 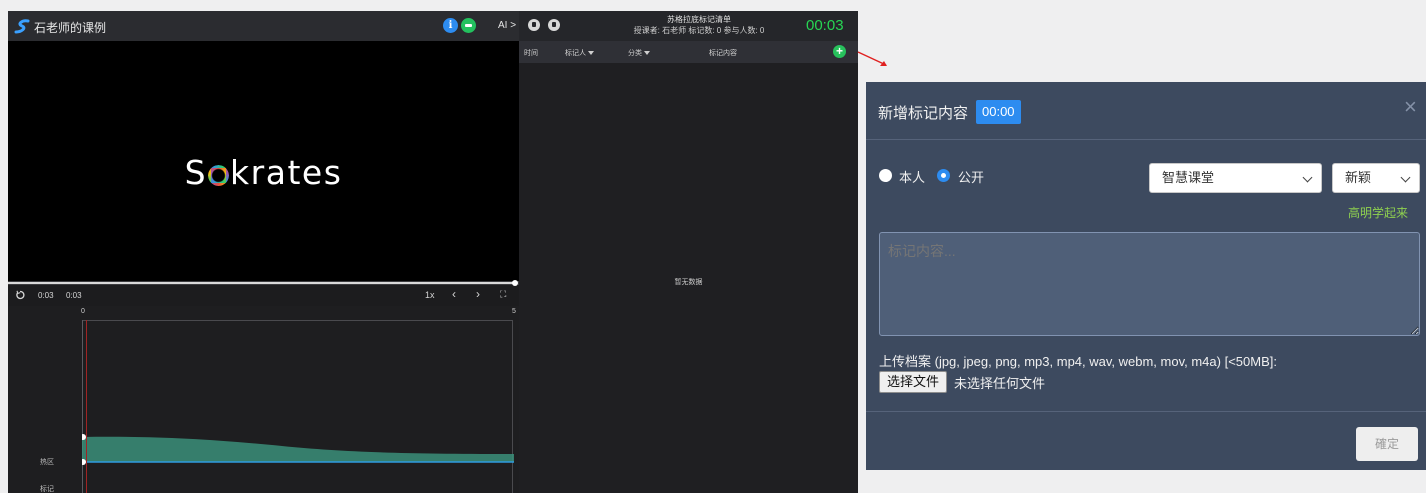 I want to click on confirm-button: 確定, so click(x=1387, y=444).